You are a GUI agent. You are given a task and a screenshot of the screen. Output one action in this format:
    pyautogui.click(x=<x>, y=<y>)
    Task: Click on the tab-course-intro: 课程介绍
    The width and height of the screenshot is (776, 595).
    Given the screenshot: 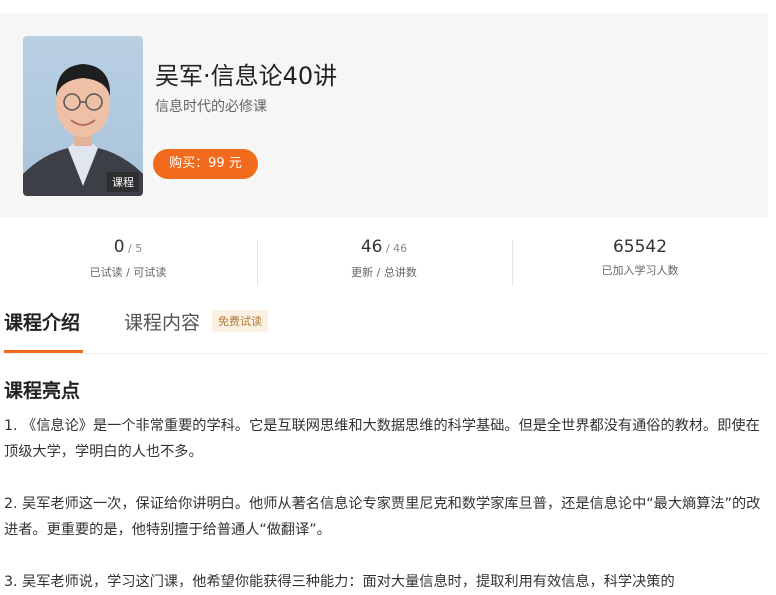 What is the action you would take?
    pyautogui.click(x=42, y=321)
    